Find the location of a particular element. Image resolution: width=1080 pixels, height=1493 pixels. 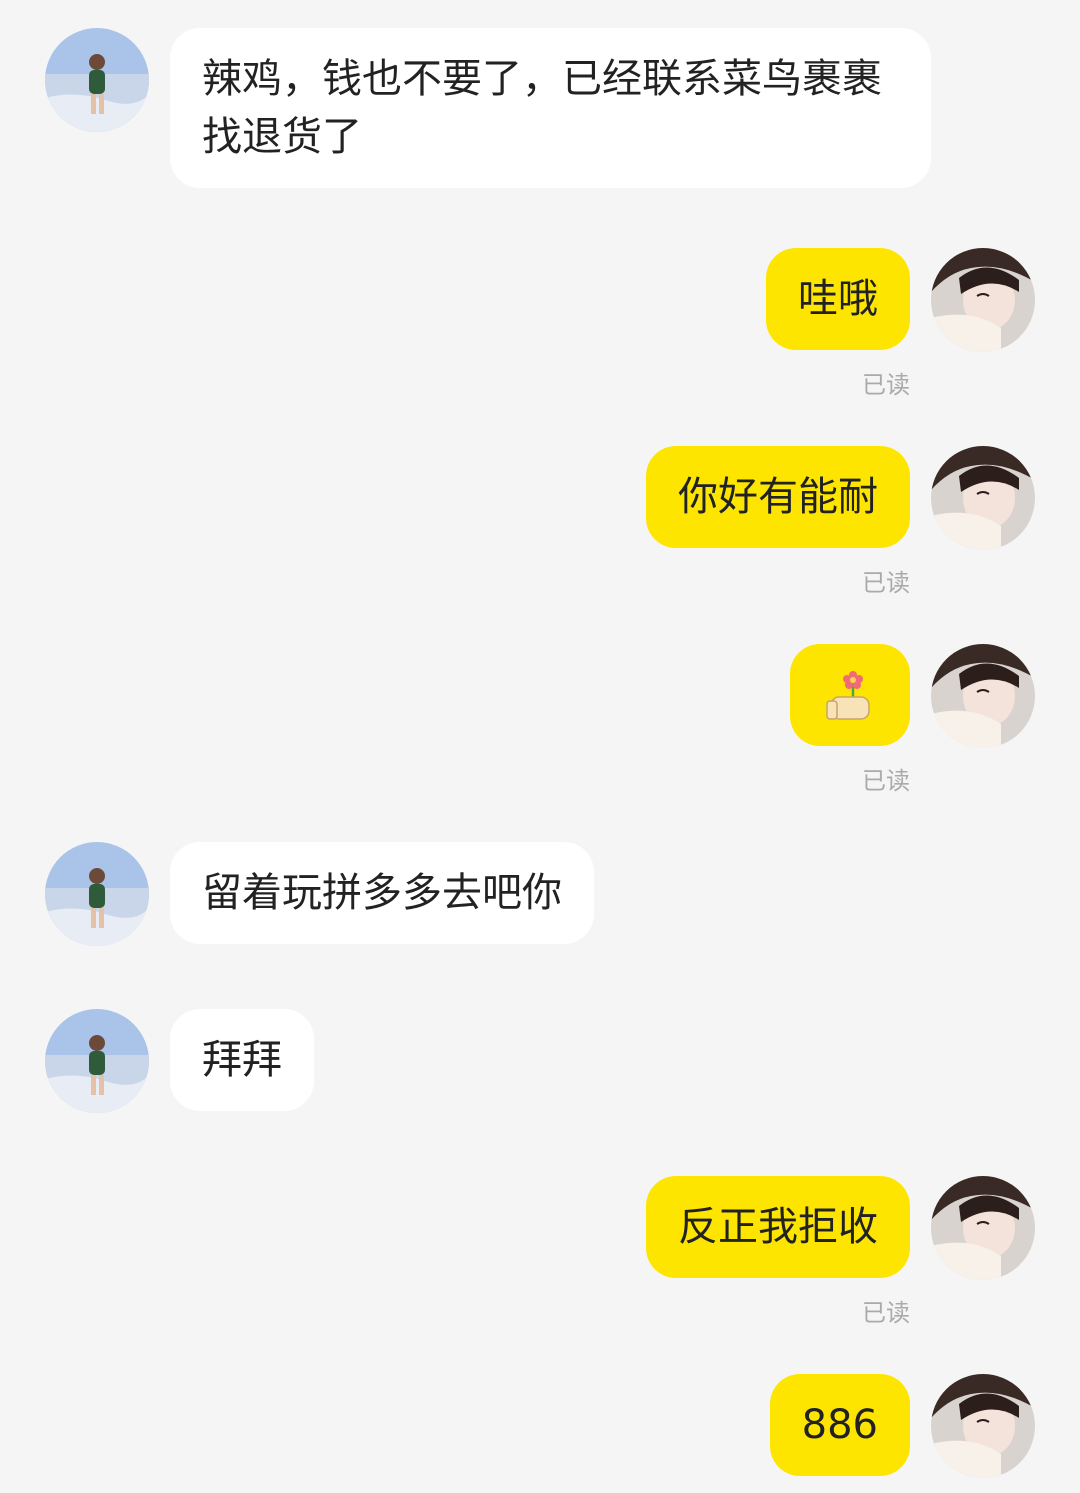

outgoing-message: 哇哦 is located at coordinates (838, 299).